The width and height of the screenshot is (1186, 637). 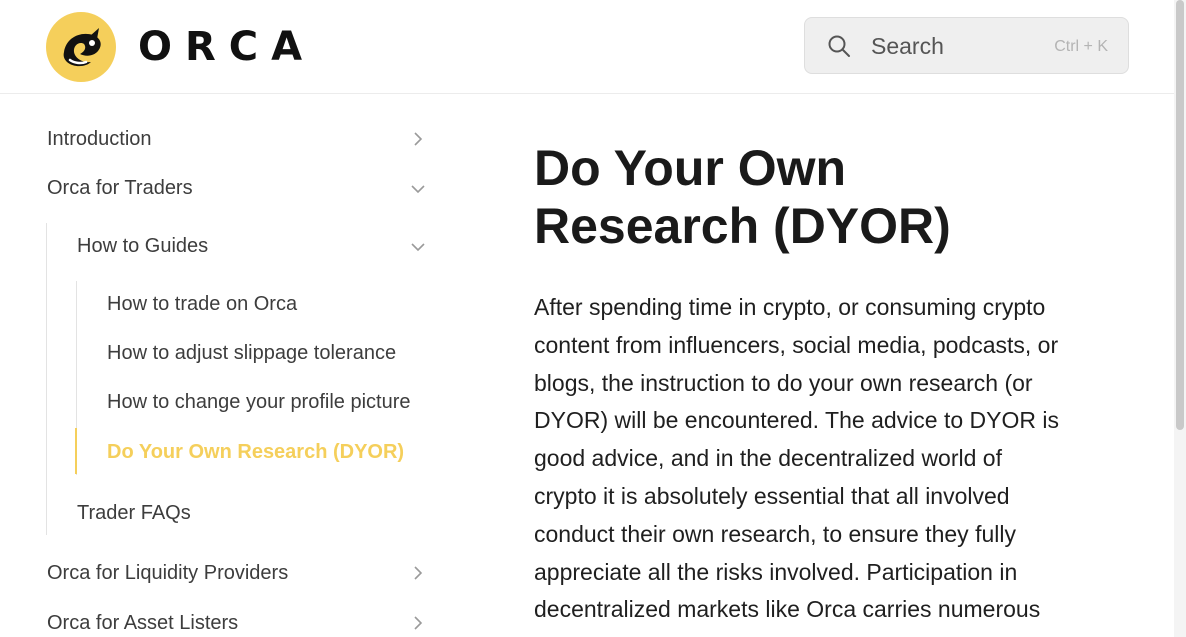 I want to click on page-scrollbar, so click(x=1180, y=318).